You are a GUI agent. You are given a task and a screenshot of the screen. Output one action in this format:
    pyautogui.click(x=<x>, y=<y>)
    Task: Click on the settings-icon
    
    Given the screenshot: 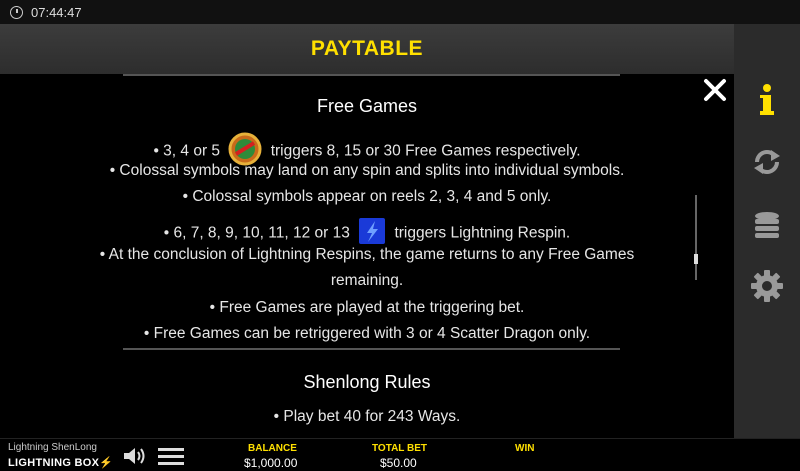 What is the action you would take?
    pyautogui.click(x=767, y=286)
    